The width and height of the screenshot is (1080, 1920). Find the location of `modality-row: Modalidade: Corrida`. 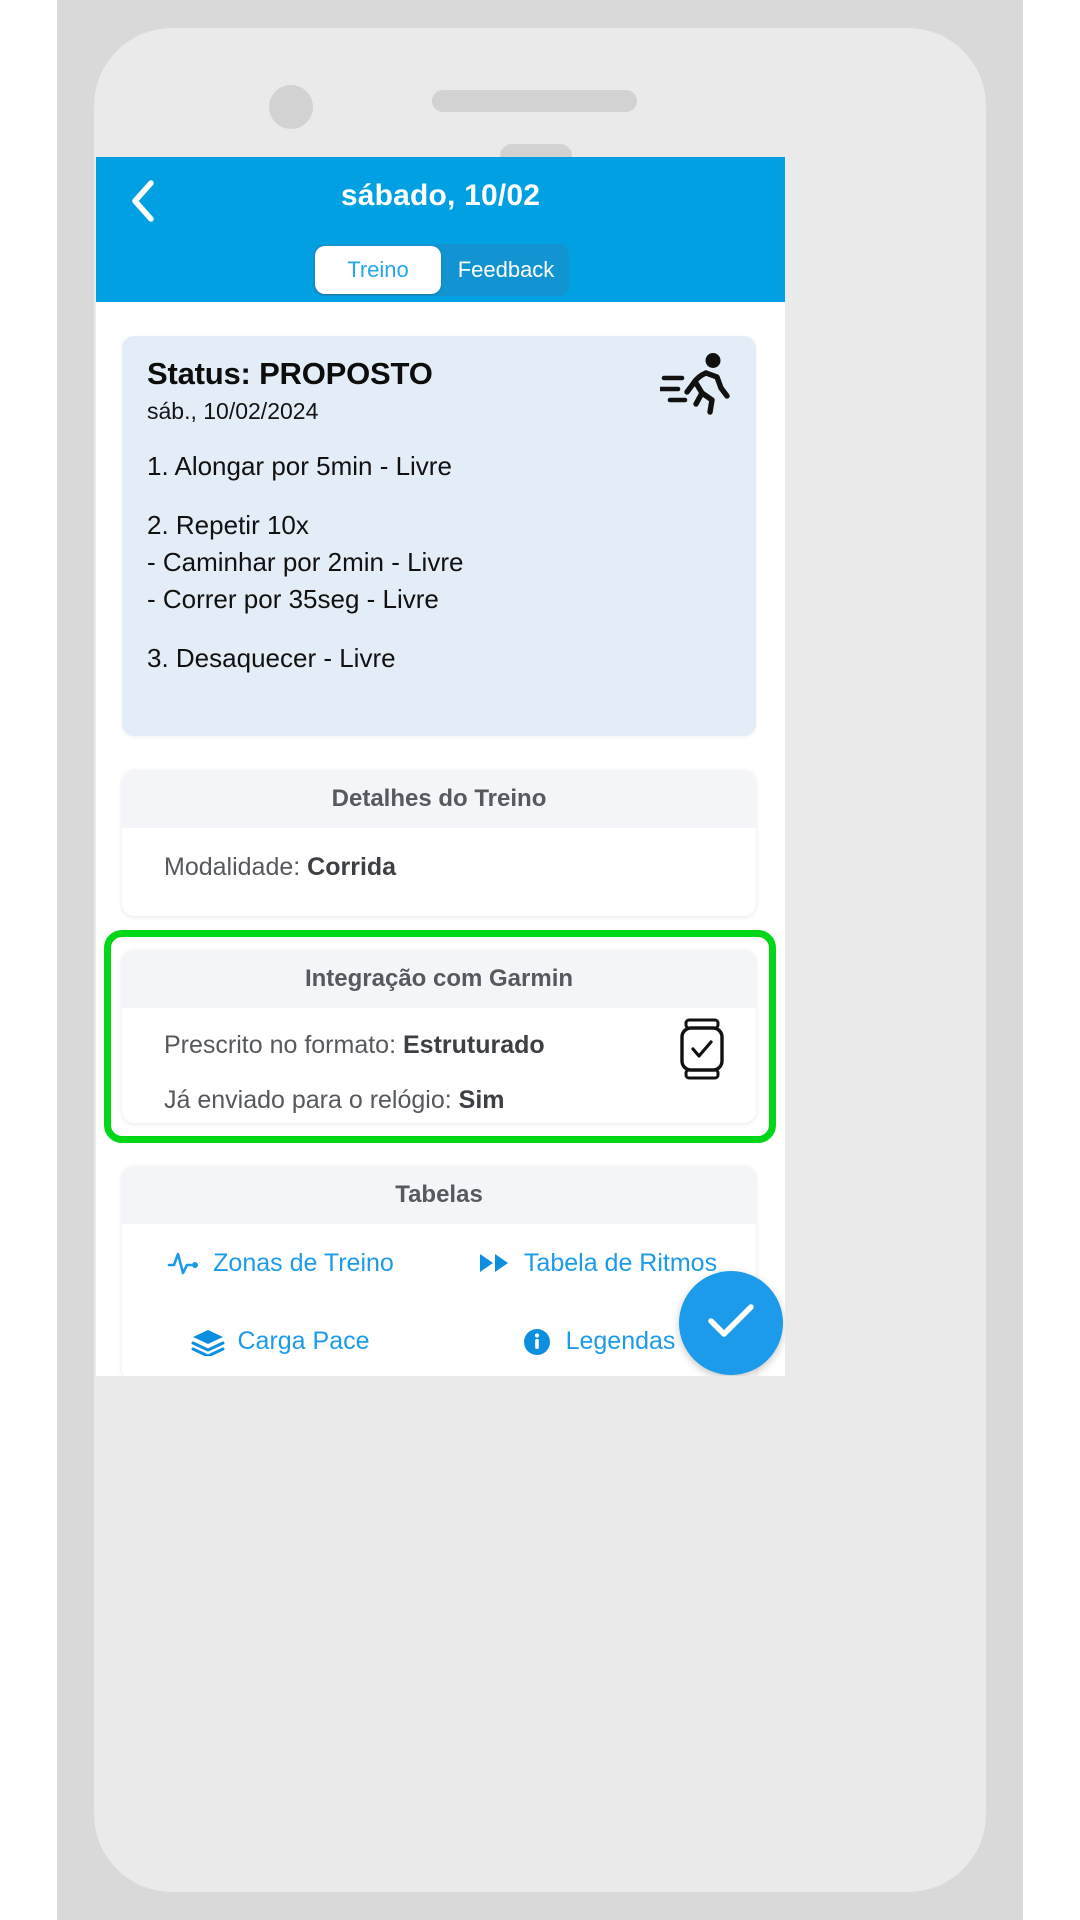

modality-row: Modalidade: Corrida is located at coordinates (439, 867).